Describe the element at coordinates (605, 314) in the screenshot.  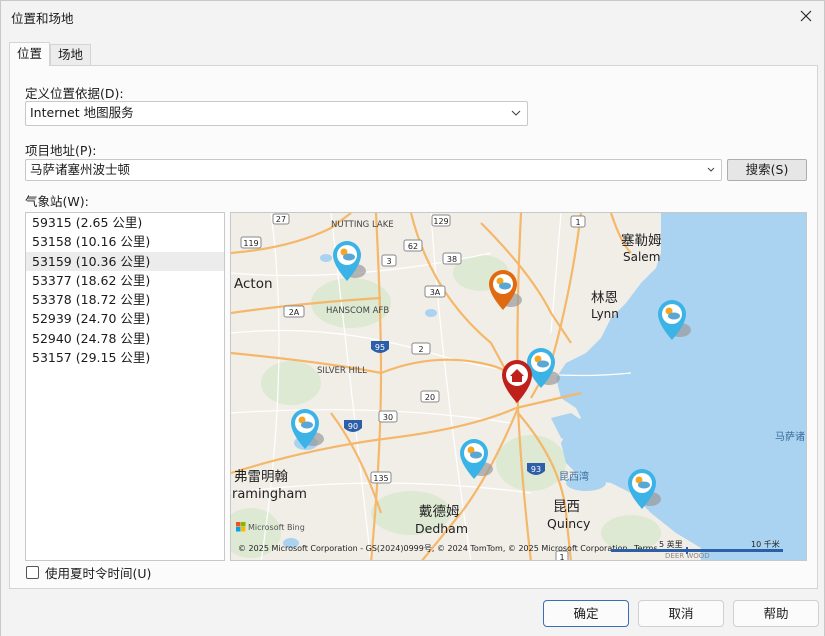
I see `svg-text: Lynn` at that location.